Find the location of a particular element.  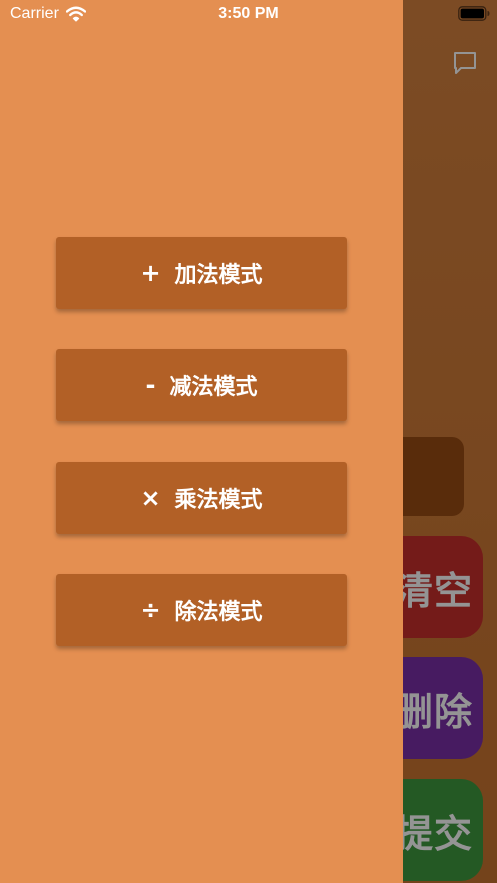

subtraction-mode-button: - 减法模式 is located at coordinates (201, 385).